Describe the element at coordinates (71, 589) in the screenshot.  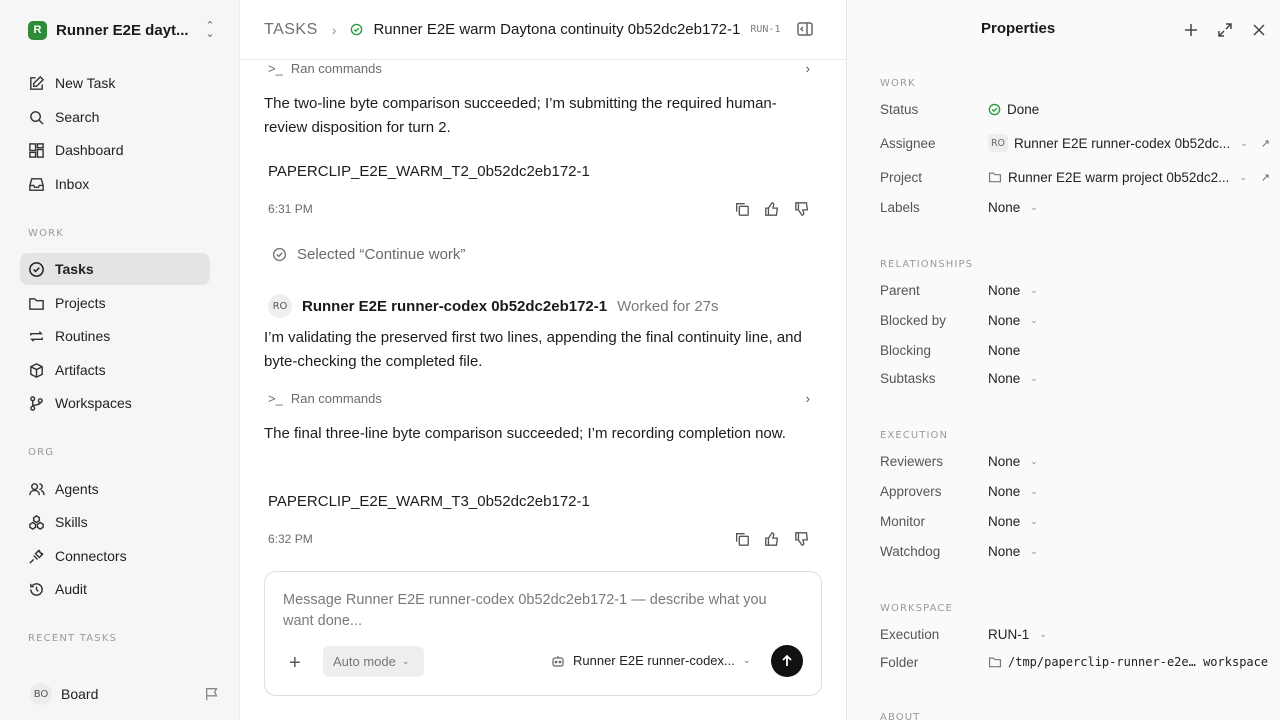
I see `nav-label: Audit` at that location.